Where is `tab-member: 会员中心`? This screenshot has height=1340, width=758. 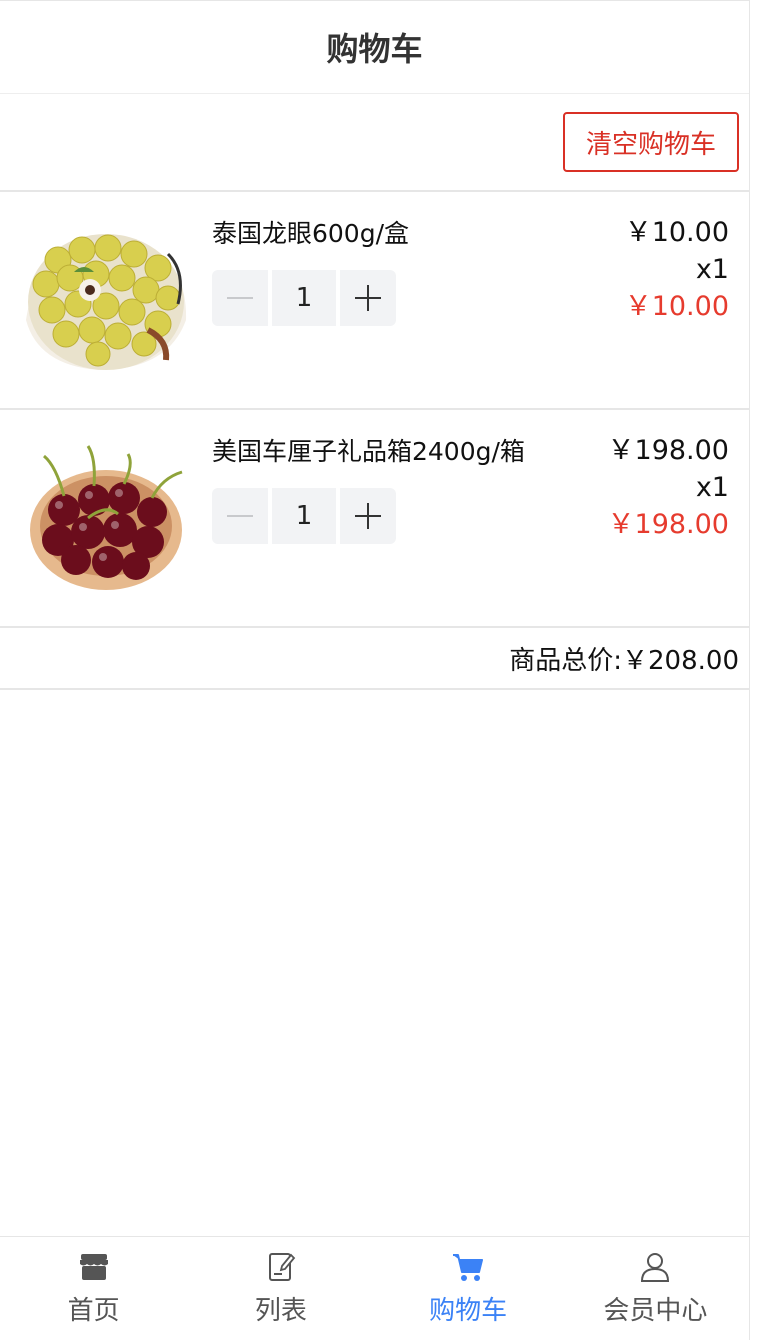
tab-member: 会员中心 is located at coordinates (655, 1288).